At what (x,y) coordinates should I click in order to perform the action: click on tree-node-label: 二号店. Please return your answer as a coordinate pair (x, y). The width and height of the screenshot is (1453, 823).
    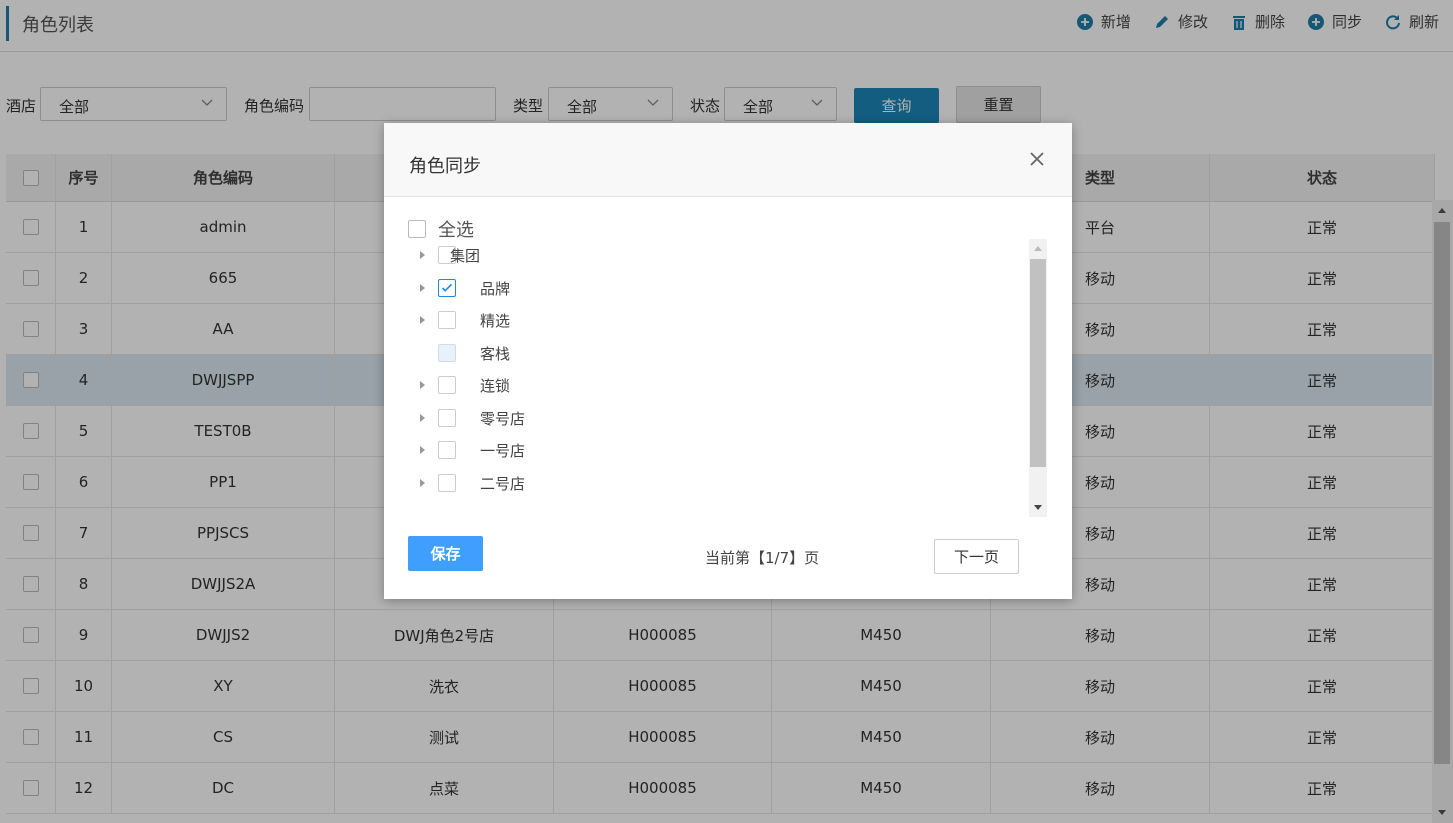
    Looking at the image, I should click on (503, 483).